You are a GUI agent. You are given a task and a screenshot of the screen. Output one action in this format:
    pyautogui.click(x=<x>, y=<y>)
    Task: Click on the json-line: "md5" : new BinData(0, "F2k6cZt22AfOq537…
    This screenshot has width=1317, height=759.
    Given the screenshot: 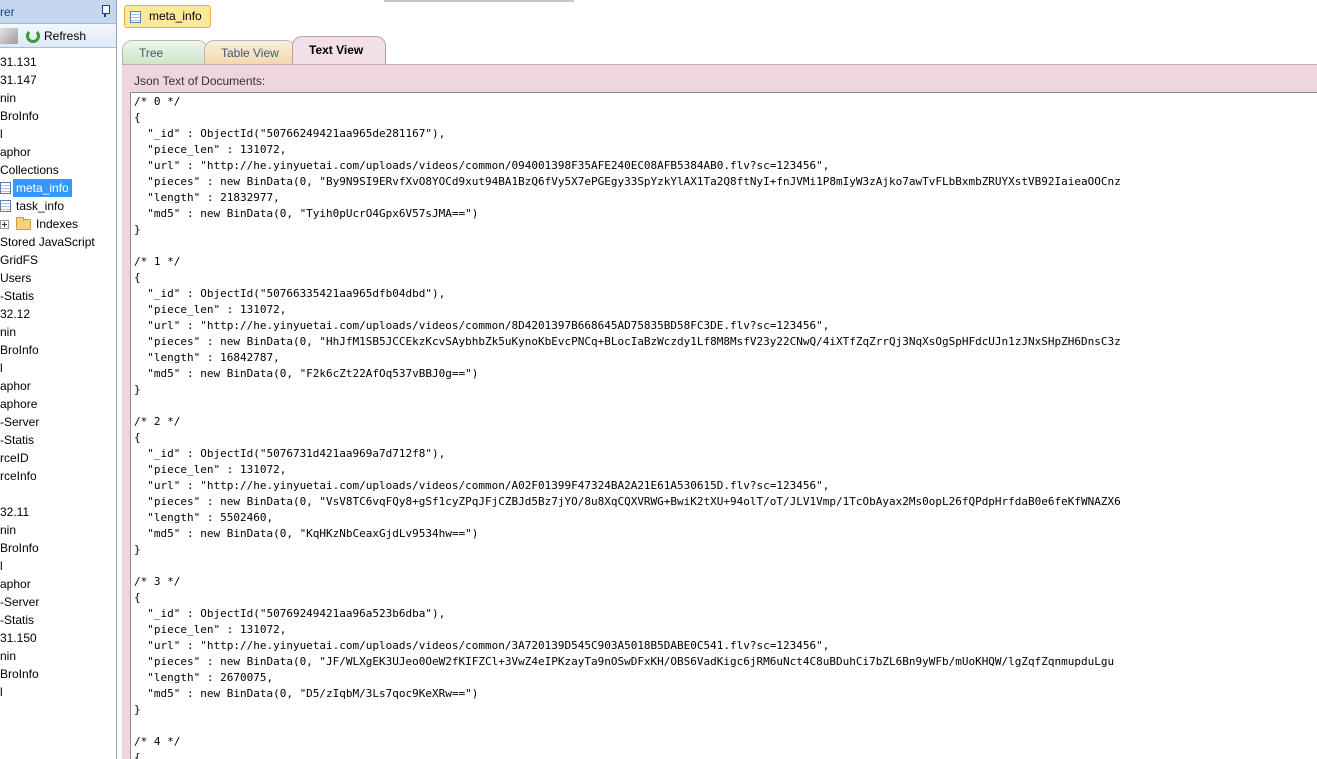 What is the action you would take?
    pyautogui.click(x=306, y=373)
    